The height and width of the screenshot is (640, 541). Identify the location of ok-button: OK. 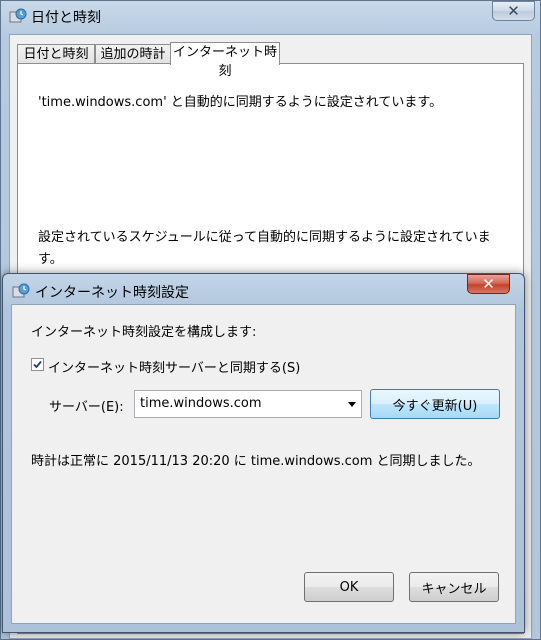
(349, 587).